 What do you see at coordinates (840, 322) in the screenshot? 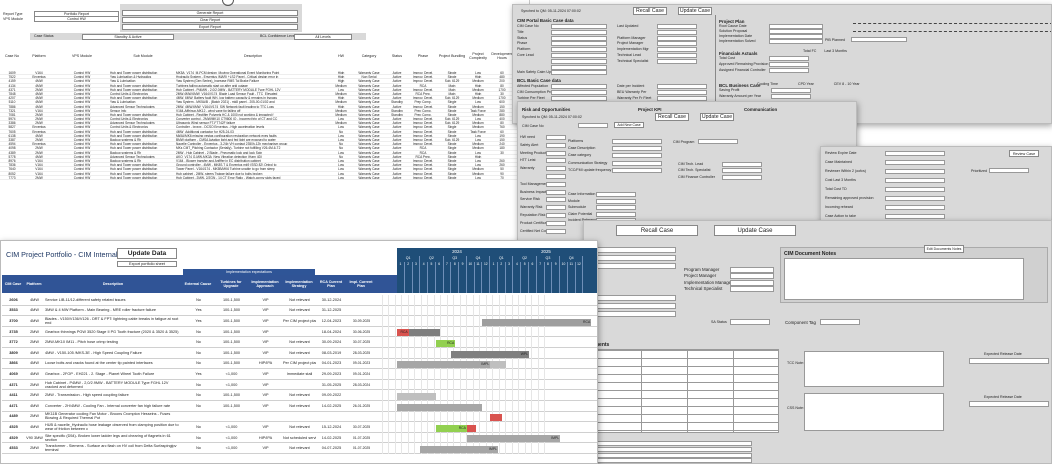
I see `component-tag-field` at bounding box center [840, 322].